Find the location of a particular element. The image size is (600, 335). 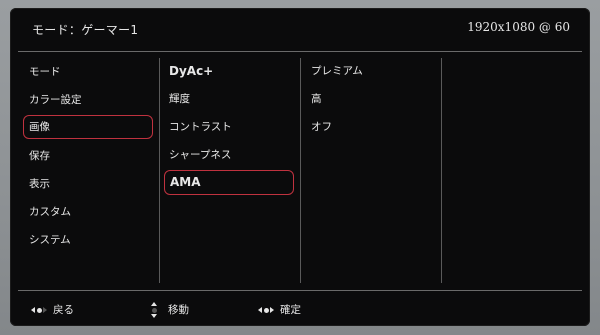

hint-move: 移動 is located at coordinates (168, 310).